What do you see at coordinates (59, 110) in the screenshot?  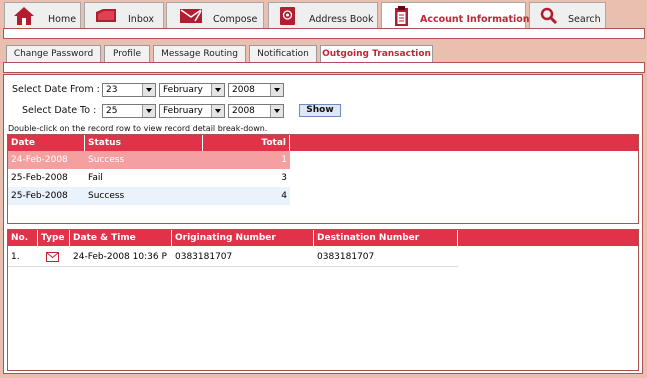 I see `date-to-label: Select Date To :` at bounding box center [59, 110].